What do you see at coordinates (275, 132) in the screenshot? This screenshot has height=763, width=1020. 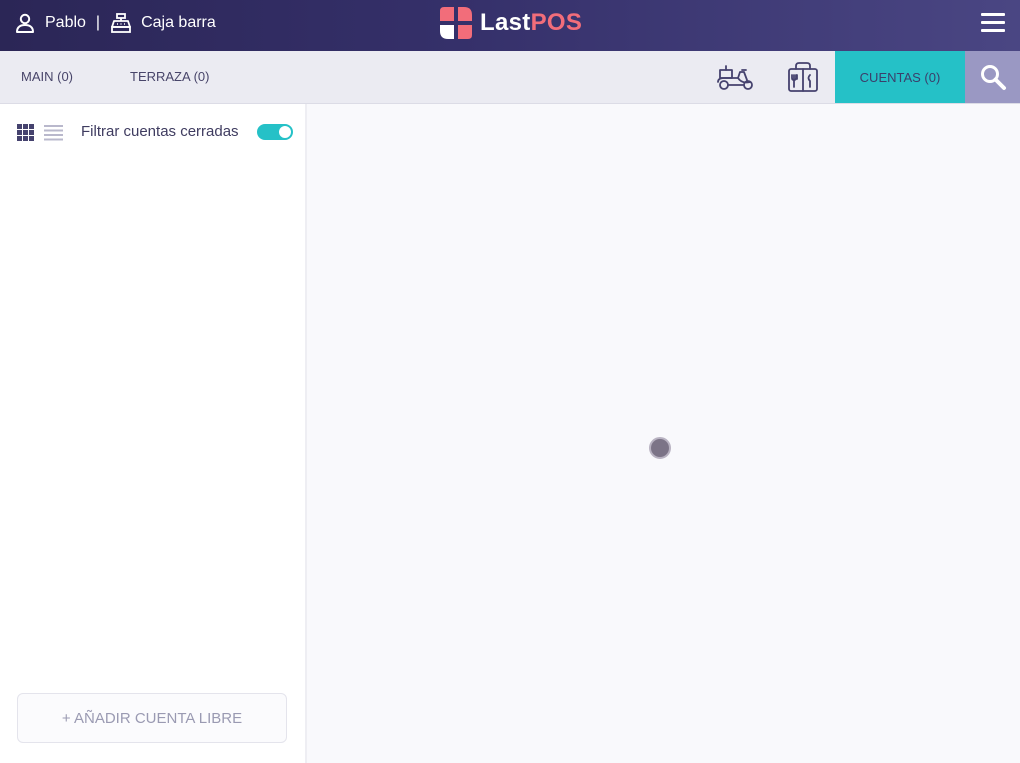 I see `filter-closed-accounts-toggle` at bounding box center [275, 132].